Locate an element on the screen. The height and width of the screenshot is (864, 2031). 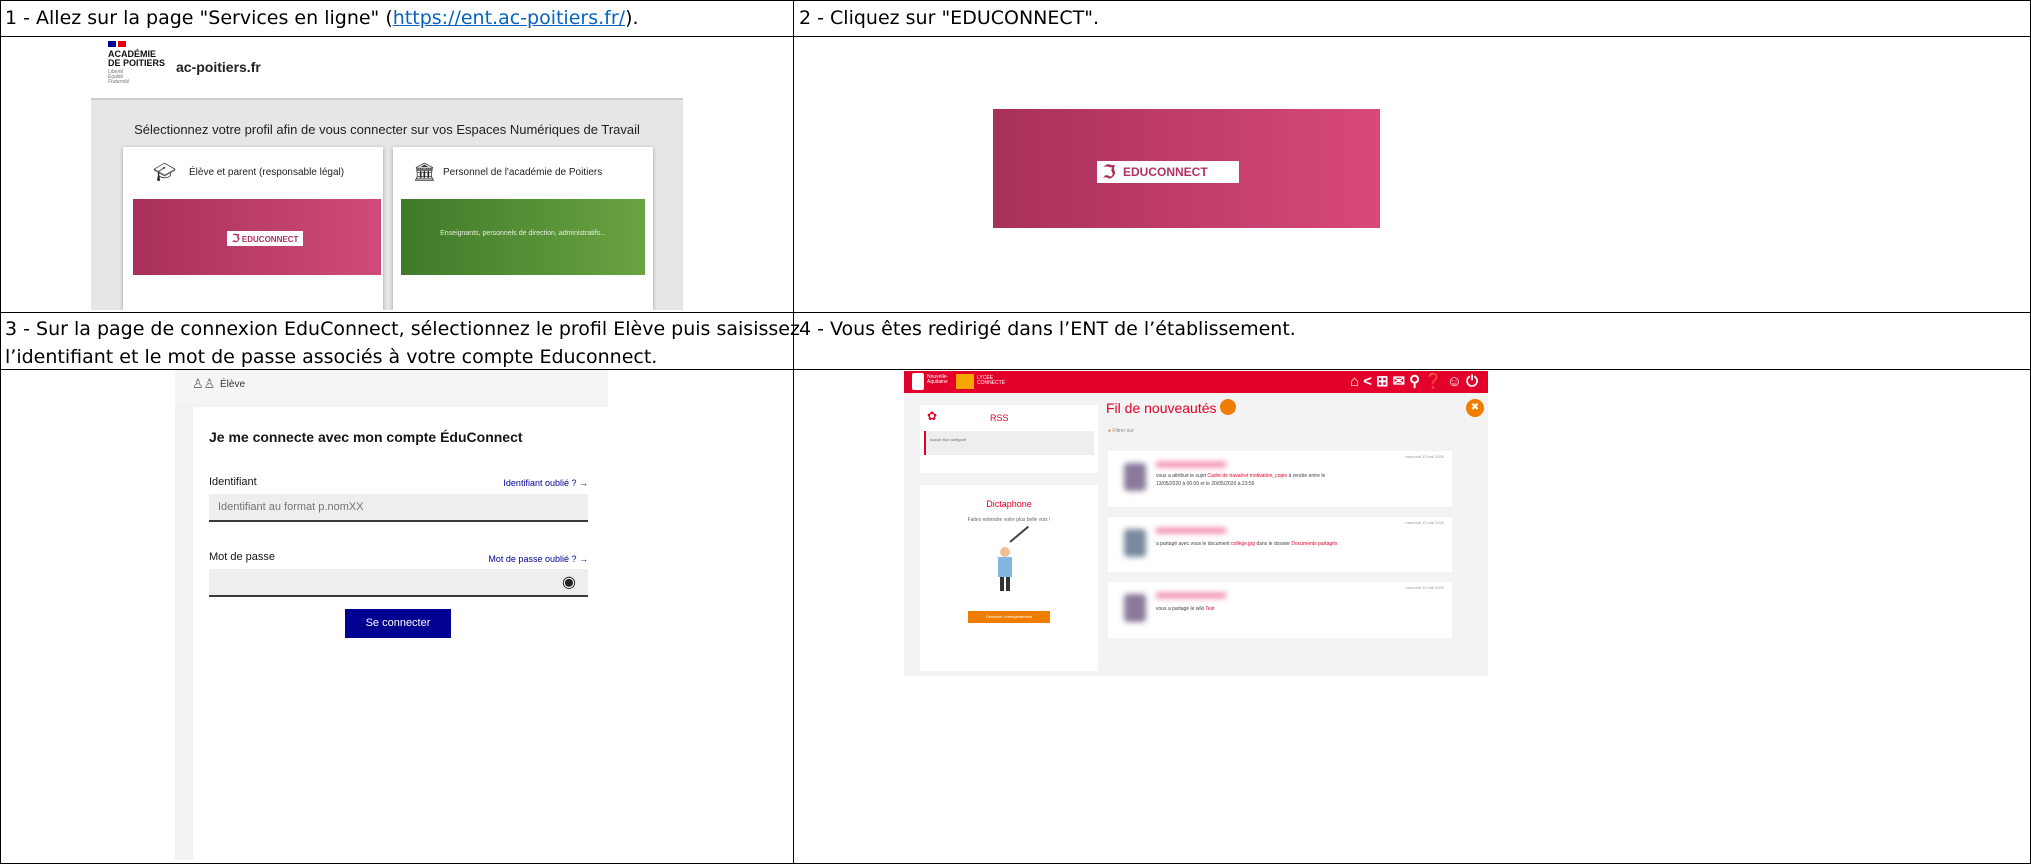
gear-icon: ✿ is located at coordinates (932, 416).